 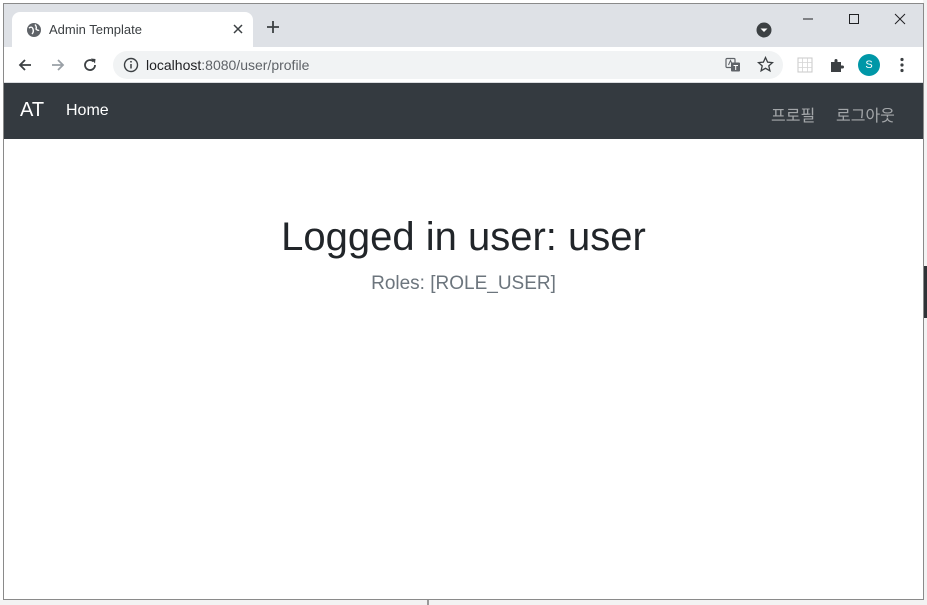 What do you see at coordinates (463, 283) in the screenshot?
I see `roles-text: Roles: [ROLE_USER]` at bounding box center [463, 283].